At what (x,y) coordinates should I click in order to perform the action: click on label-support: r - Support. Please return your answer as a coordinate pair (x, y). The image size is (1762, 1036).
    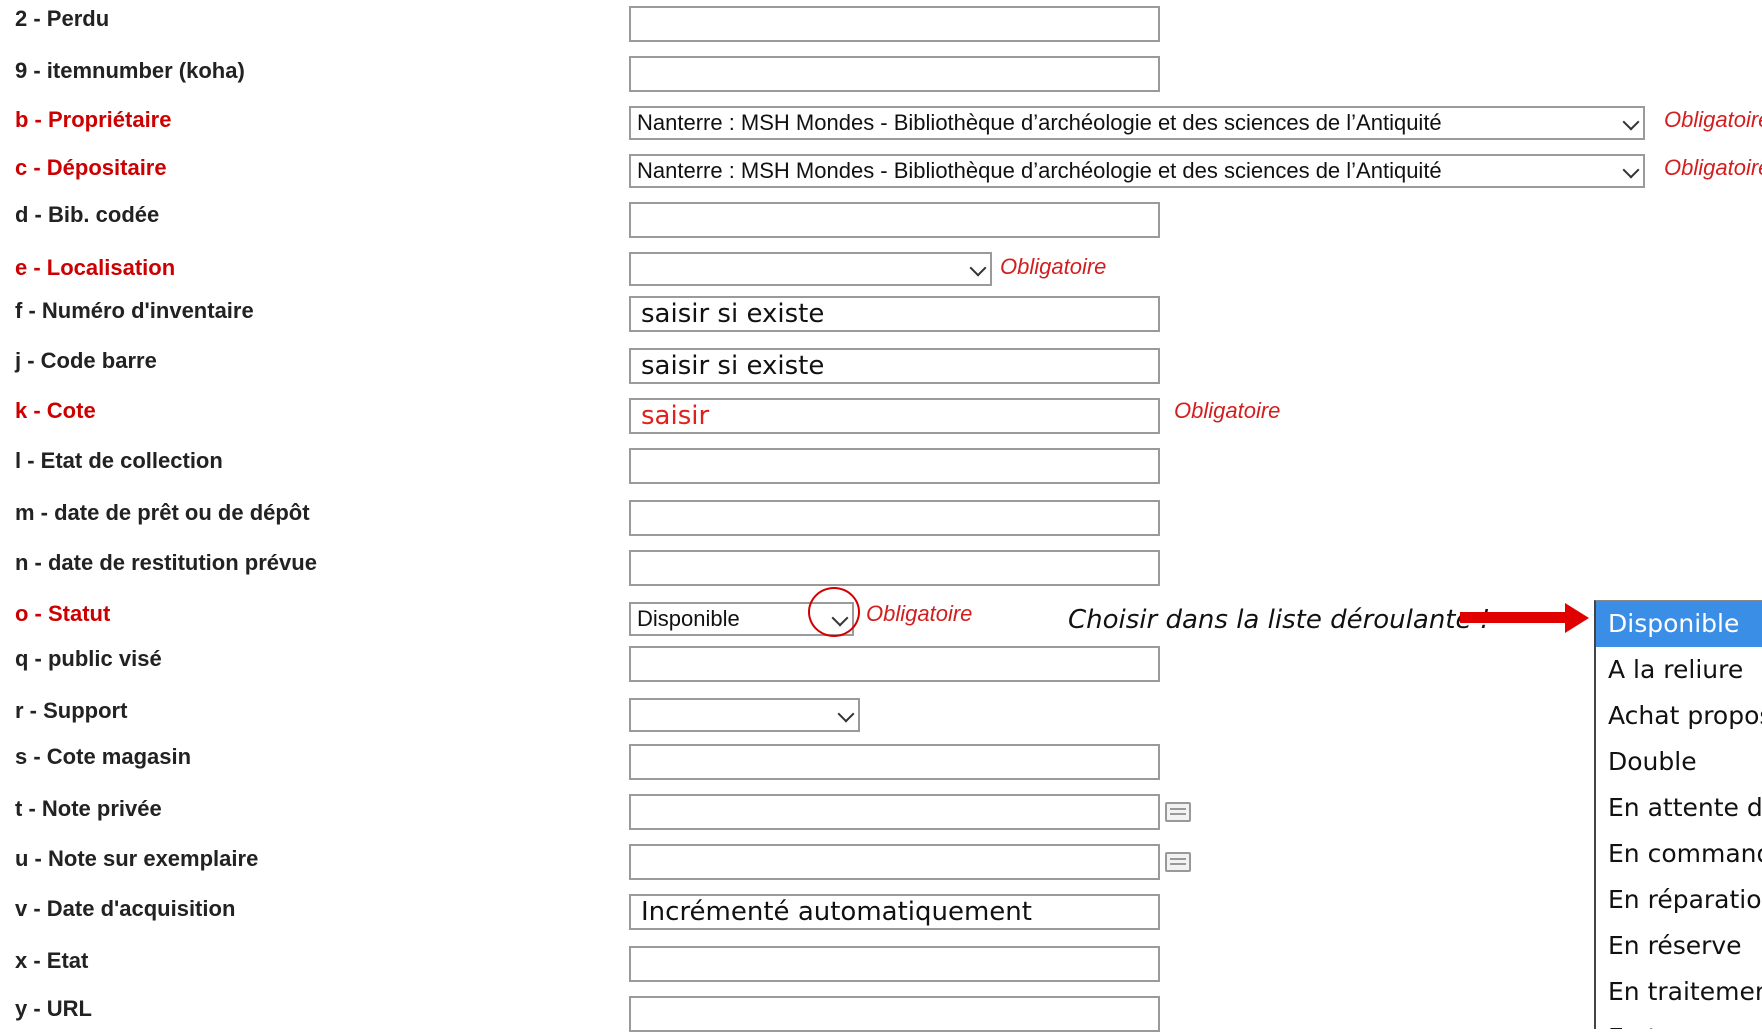
    Looking at the image, I should click on (71, 710).